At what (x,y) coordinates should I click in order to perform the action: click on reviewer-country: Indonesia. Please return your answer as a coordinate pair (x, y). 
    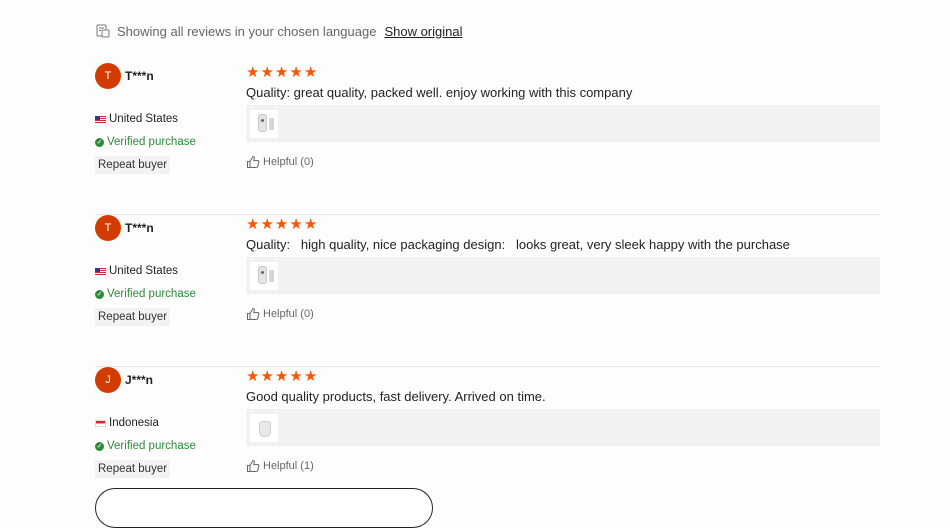
    Looking at the image, I should click on (127, 423).